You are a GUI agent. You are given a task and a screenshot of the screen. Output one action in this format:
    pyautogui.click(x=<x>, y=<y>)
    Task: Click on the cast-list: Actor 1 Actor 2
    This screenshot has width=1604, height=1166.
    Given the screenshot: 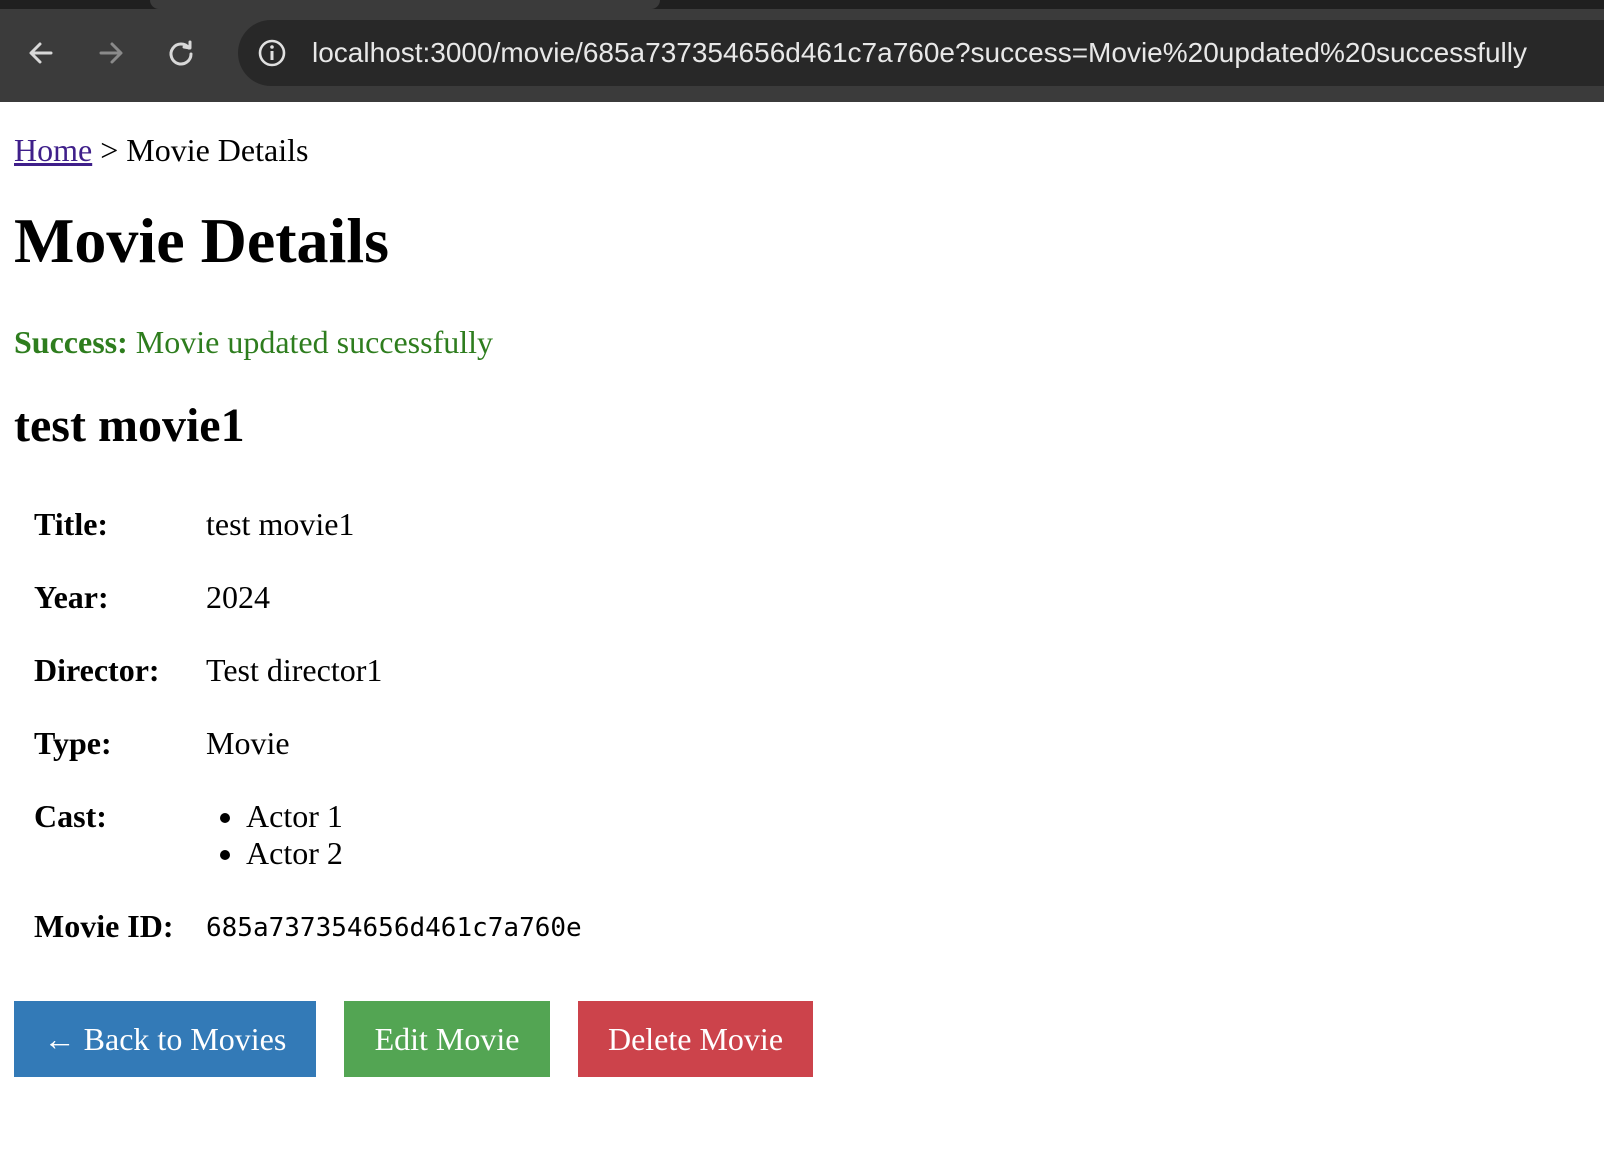 What is the action you would take?
    pyautogui.click(x=274, y=835)
    